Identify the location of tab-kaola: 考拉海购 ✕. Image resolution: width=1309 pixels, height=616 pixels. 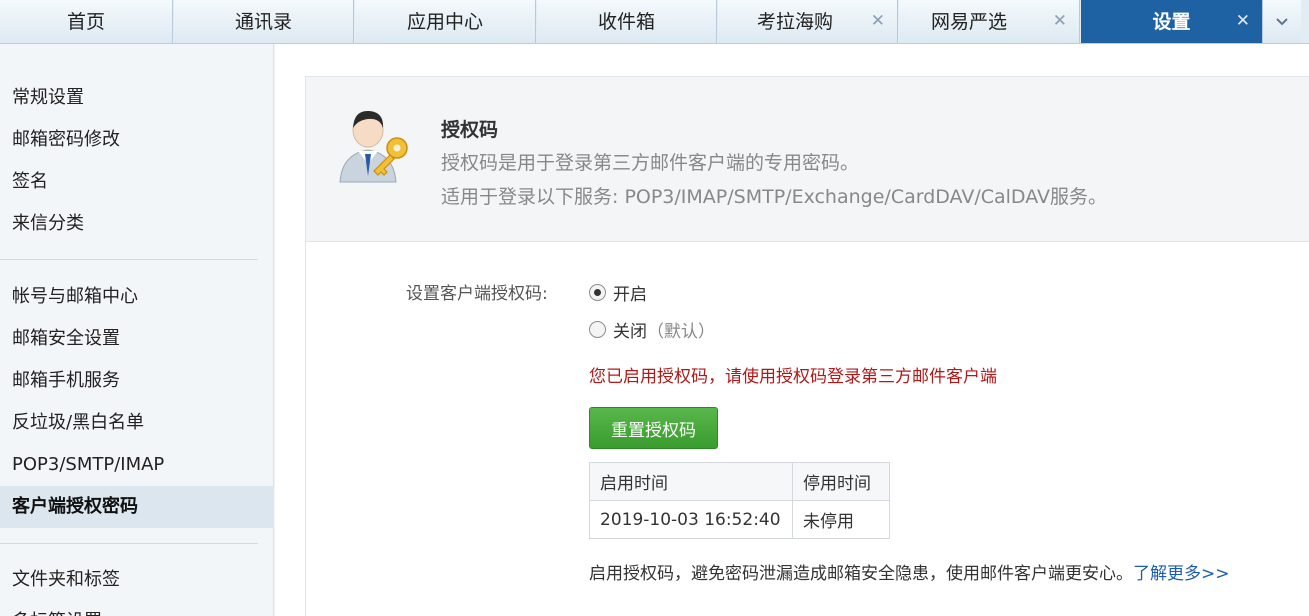
(808, 21).